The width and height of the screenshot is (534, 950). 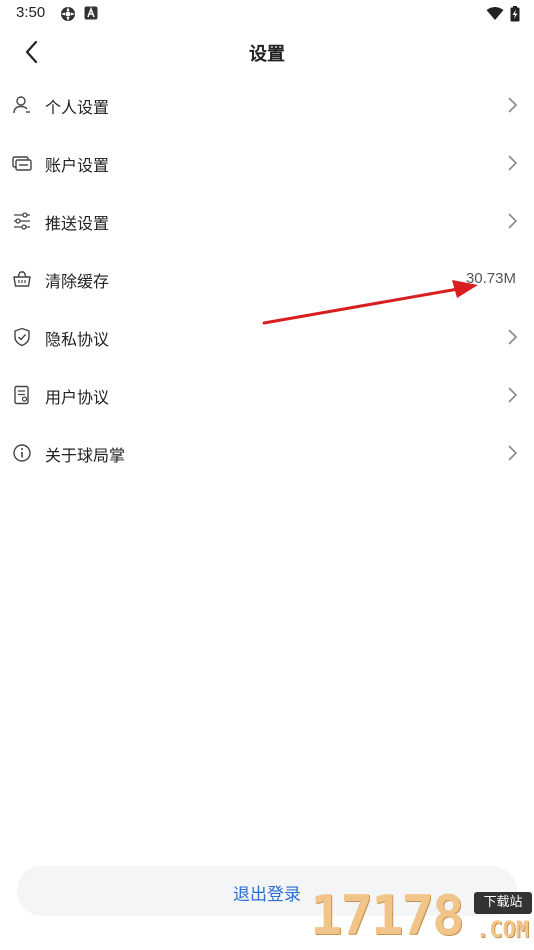 What do you see at coordinates (22, 279) in the screenshot?
I see `basket-icon` at bounding box center [22, 279].